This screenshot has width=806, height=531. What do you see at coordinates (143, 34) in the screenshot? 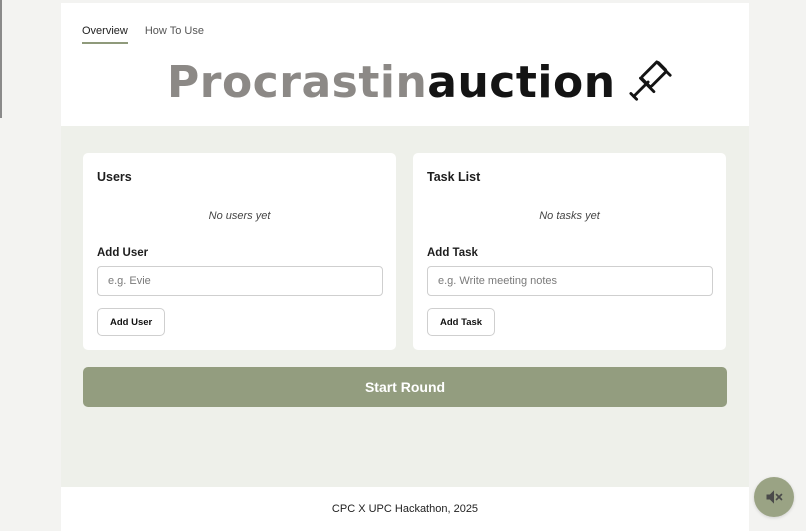
I see `tab-bar: Overview How To Use` at bounding box center [143, 34].